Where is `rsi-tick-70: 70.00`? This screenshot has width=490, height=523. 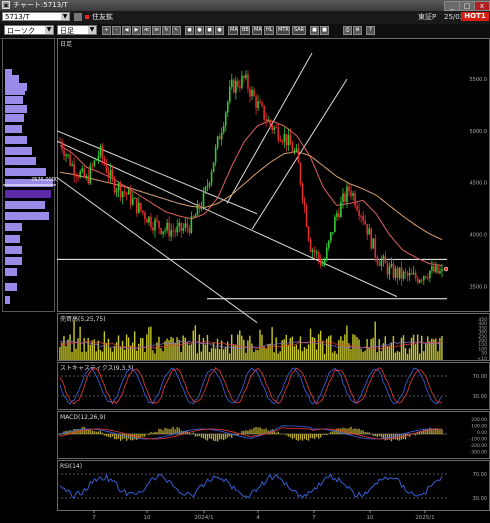 rsi-tick-70: 70.00 is located at coordinates (480, 475).